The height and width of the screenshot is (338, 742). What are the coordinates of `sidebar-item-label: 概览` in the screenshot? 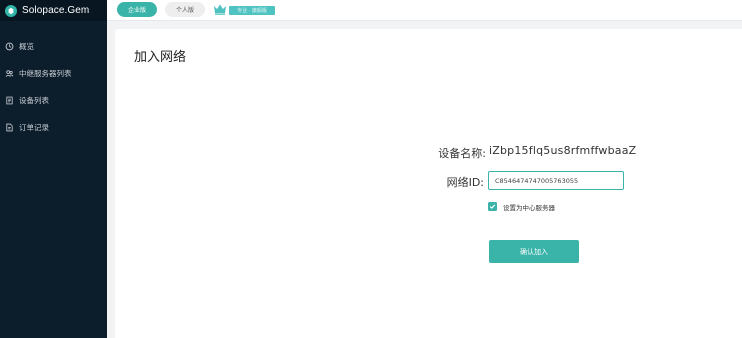 It's located at (26, 46).